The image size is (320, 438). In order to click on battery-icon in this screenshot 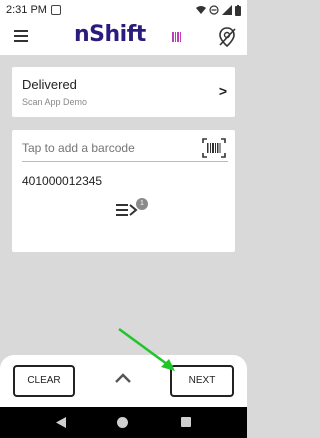, I will do `click(238, 10)`.